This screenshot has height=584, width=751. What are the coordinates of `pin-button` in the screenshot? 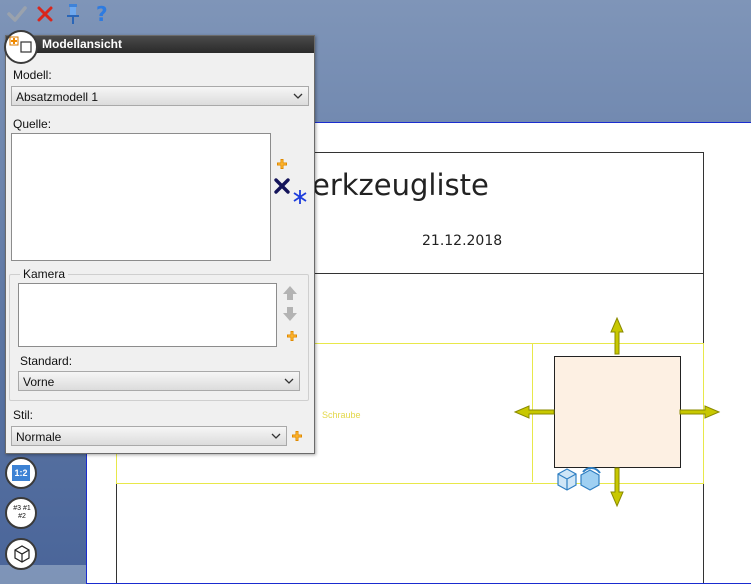 It's located at (73, 14).